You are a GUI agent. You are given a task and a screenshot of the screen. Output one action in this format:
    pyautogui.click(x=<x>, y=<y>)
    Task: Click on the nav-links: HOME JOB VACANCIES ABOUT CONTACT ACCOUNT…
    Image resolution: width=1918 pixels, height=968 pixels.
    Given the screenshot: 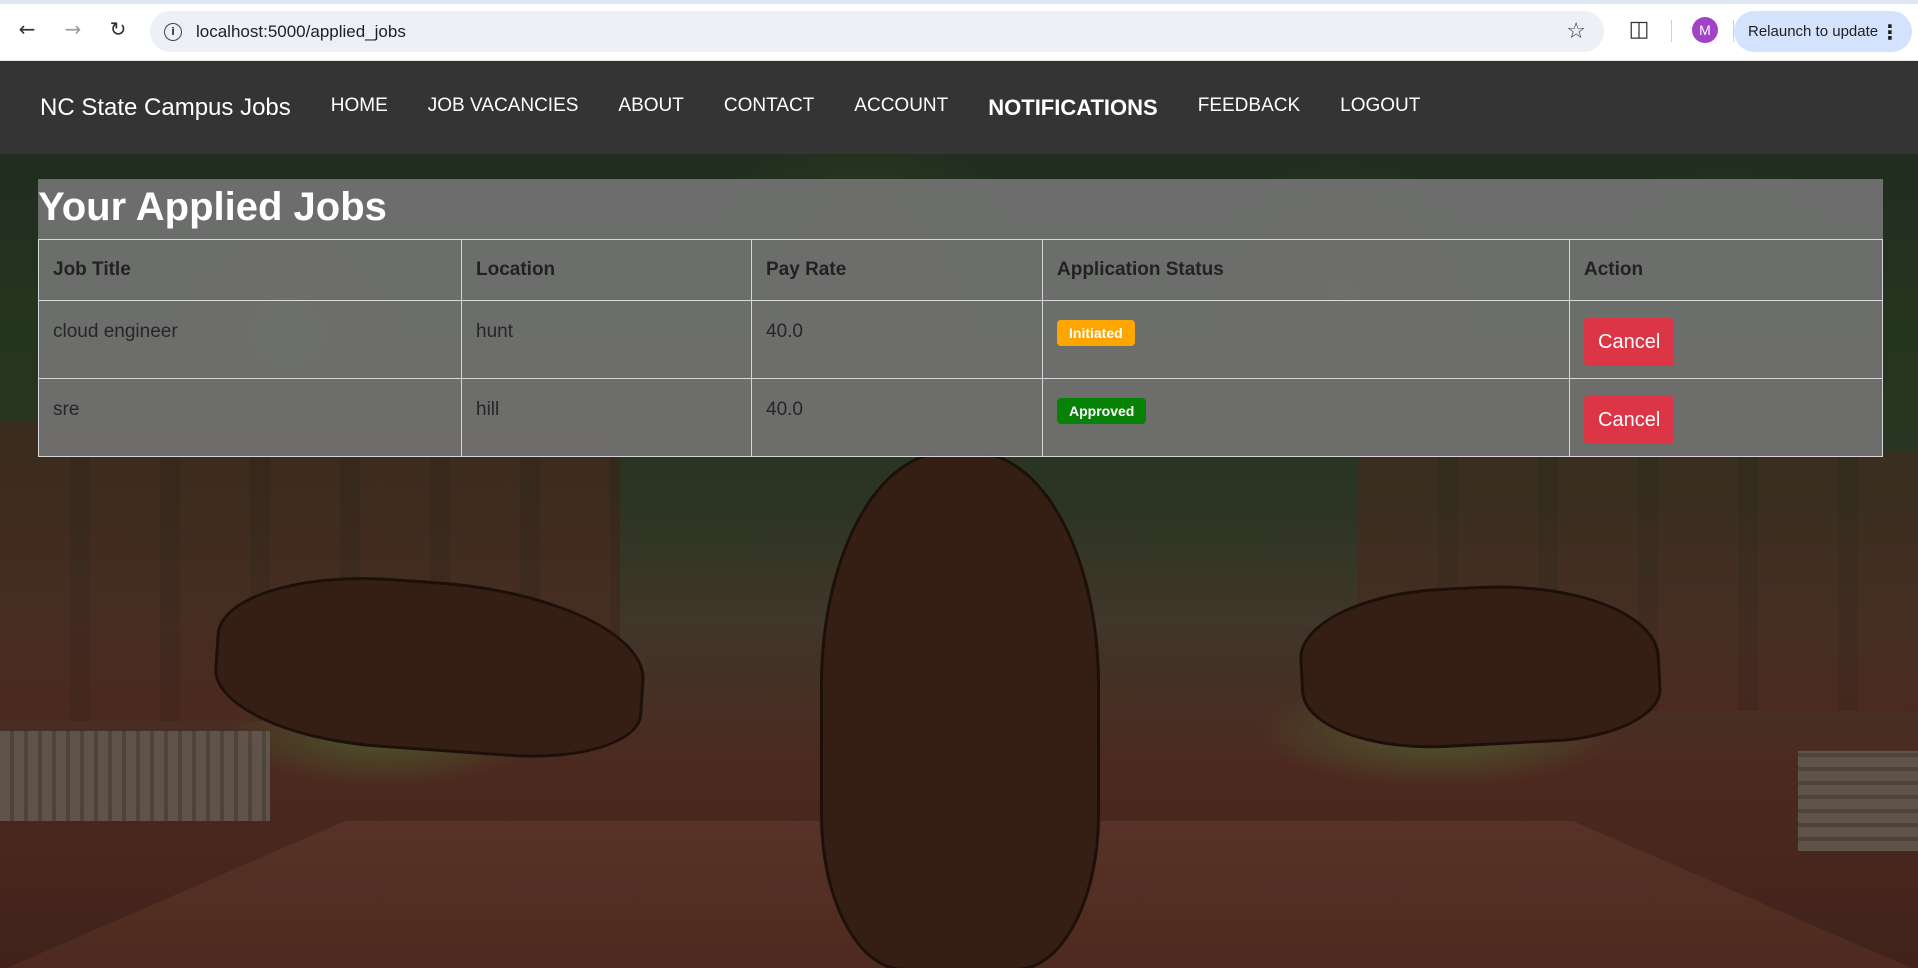 What is the action you would take?
    pyautogui.click(x=896, y=108)
    